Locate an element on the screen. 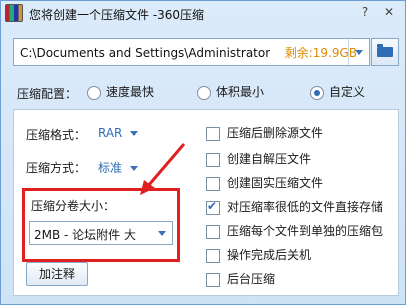 This screenshot has height=305, width=406. checkbox-checked is located at coordinates (213, 207).